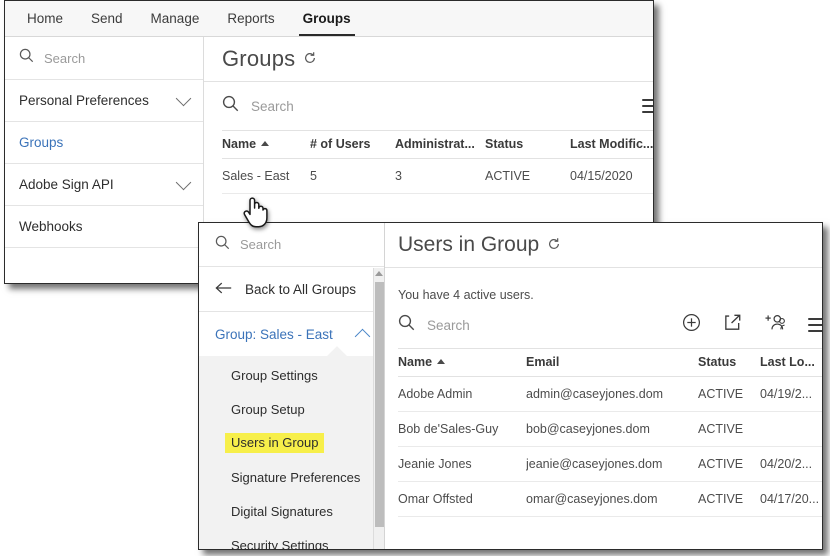  I want to click on group-selector: Group: Sales - East, so click(291, 334).